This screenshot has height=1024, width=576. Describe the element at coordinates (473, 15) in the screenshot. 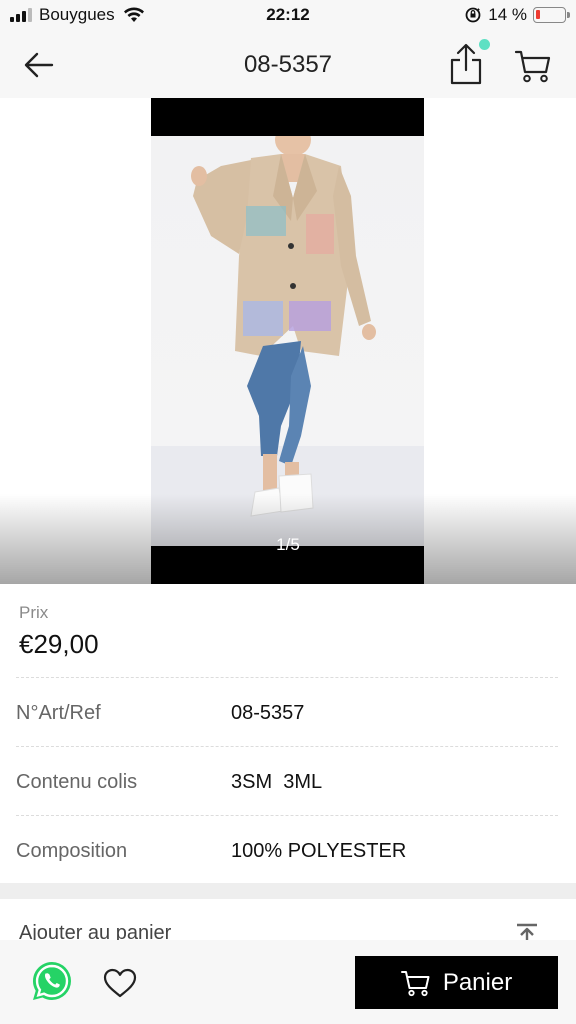

I see `orientation-lock-icon` at that location.